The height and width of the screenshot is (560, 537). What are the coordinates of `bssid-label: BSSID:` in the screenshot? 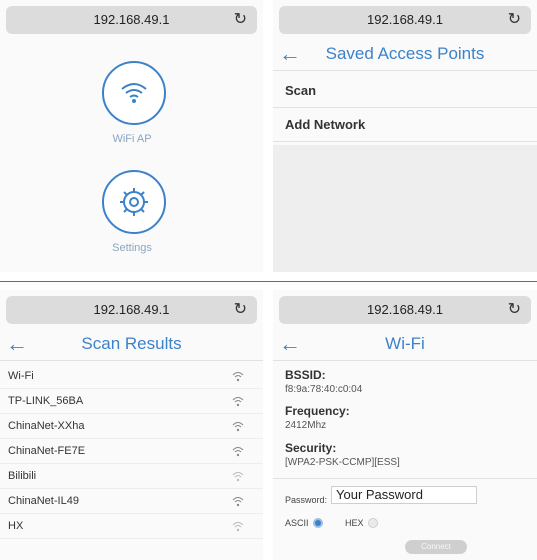 It's located at (305, 375).